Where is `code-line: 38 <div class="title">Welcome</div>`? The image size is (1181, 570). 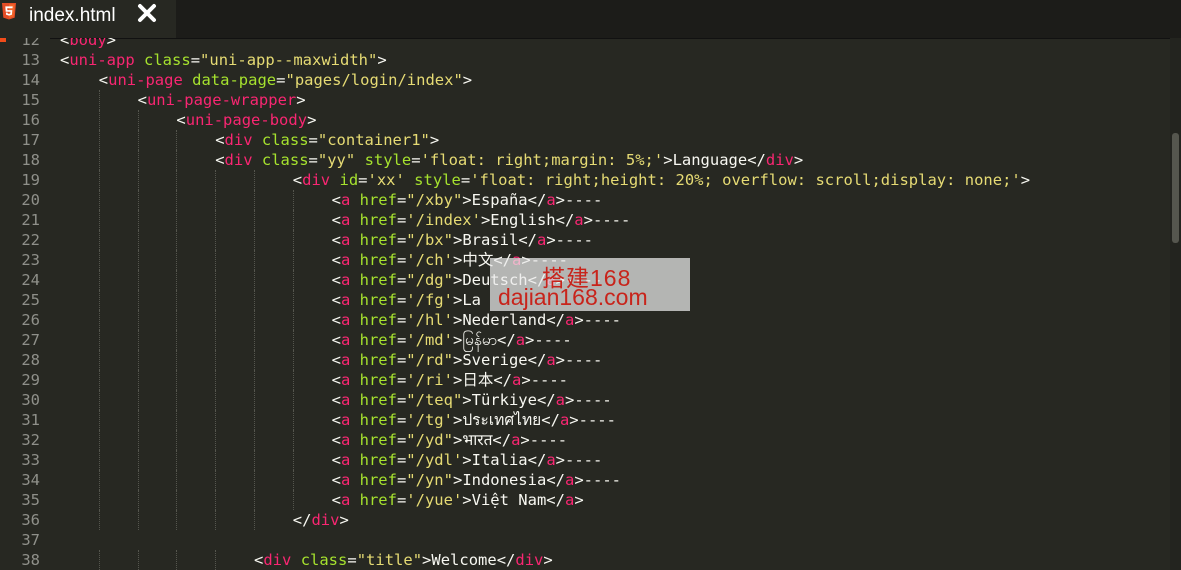 code-line: 38 <div class="title">Welcome</div> is located at coordinates (585, 560).